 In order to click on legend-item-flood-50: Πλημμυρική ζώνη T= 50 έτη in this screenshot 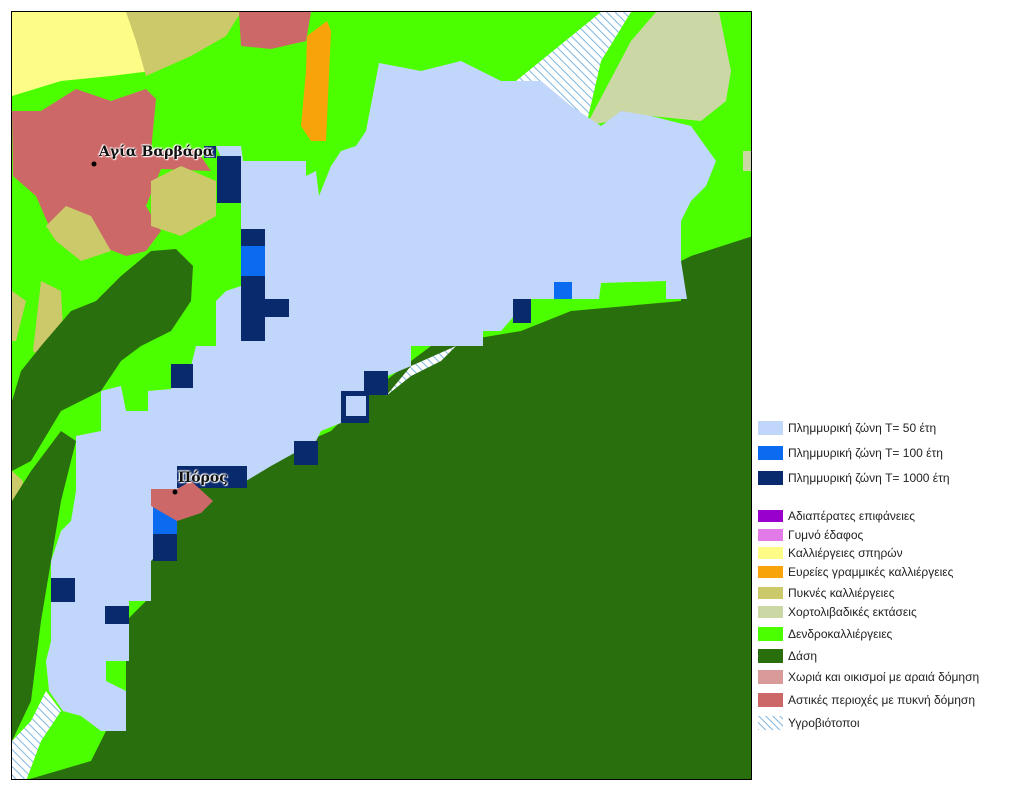, I will do `click(847, 428)`.